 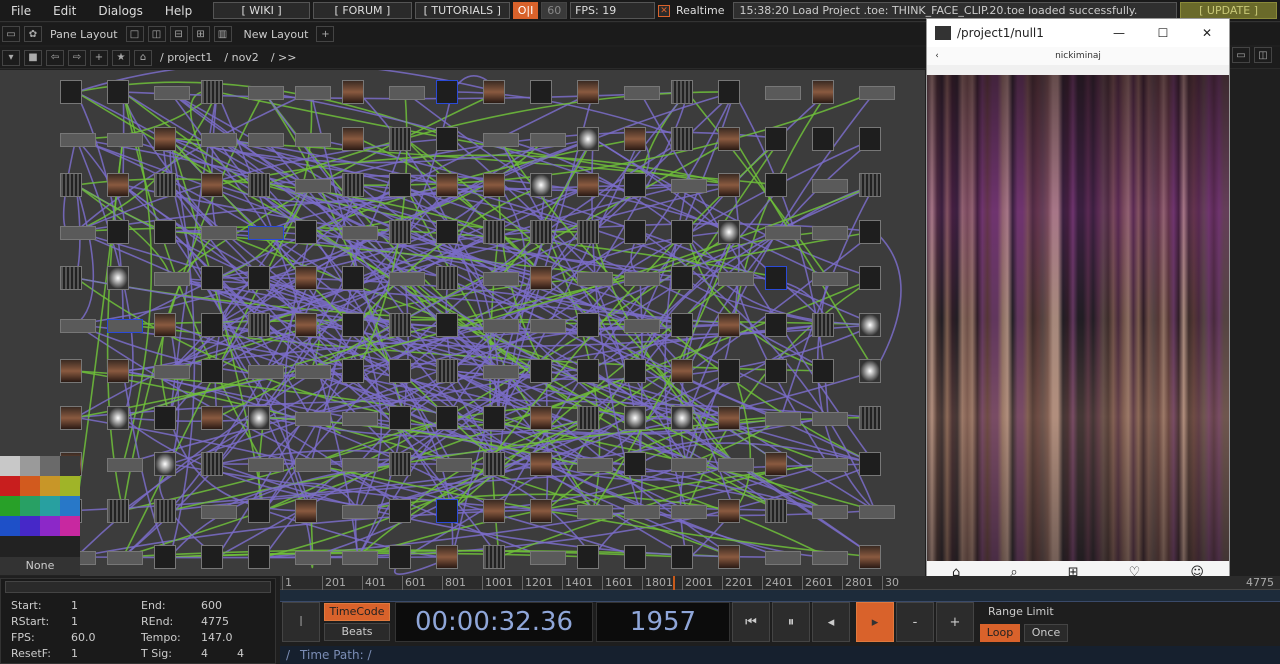 What do you see at coordinates (780, 596) in the screenshot?
I see `range-bar` at bounding box center [780, 596].